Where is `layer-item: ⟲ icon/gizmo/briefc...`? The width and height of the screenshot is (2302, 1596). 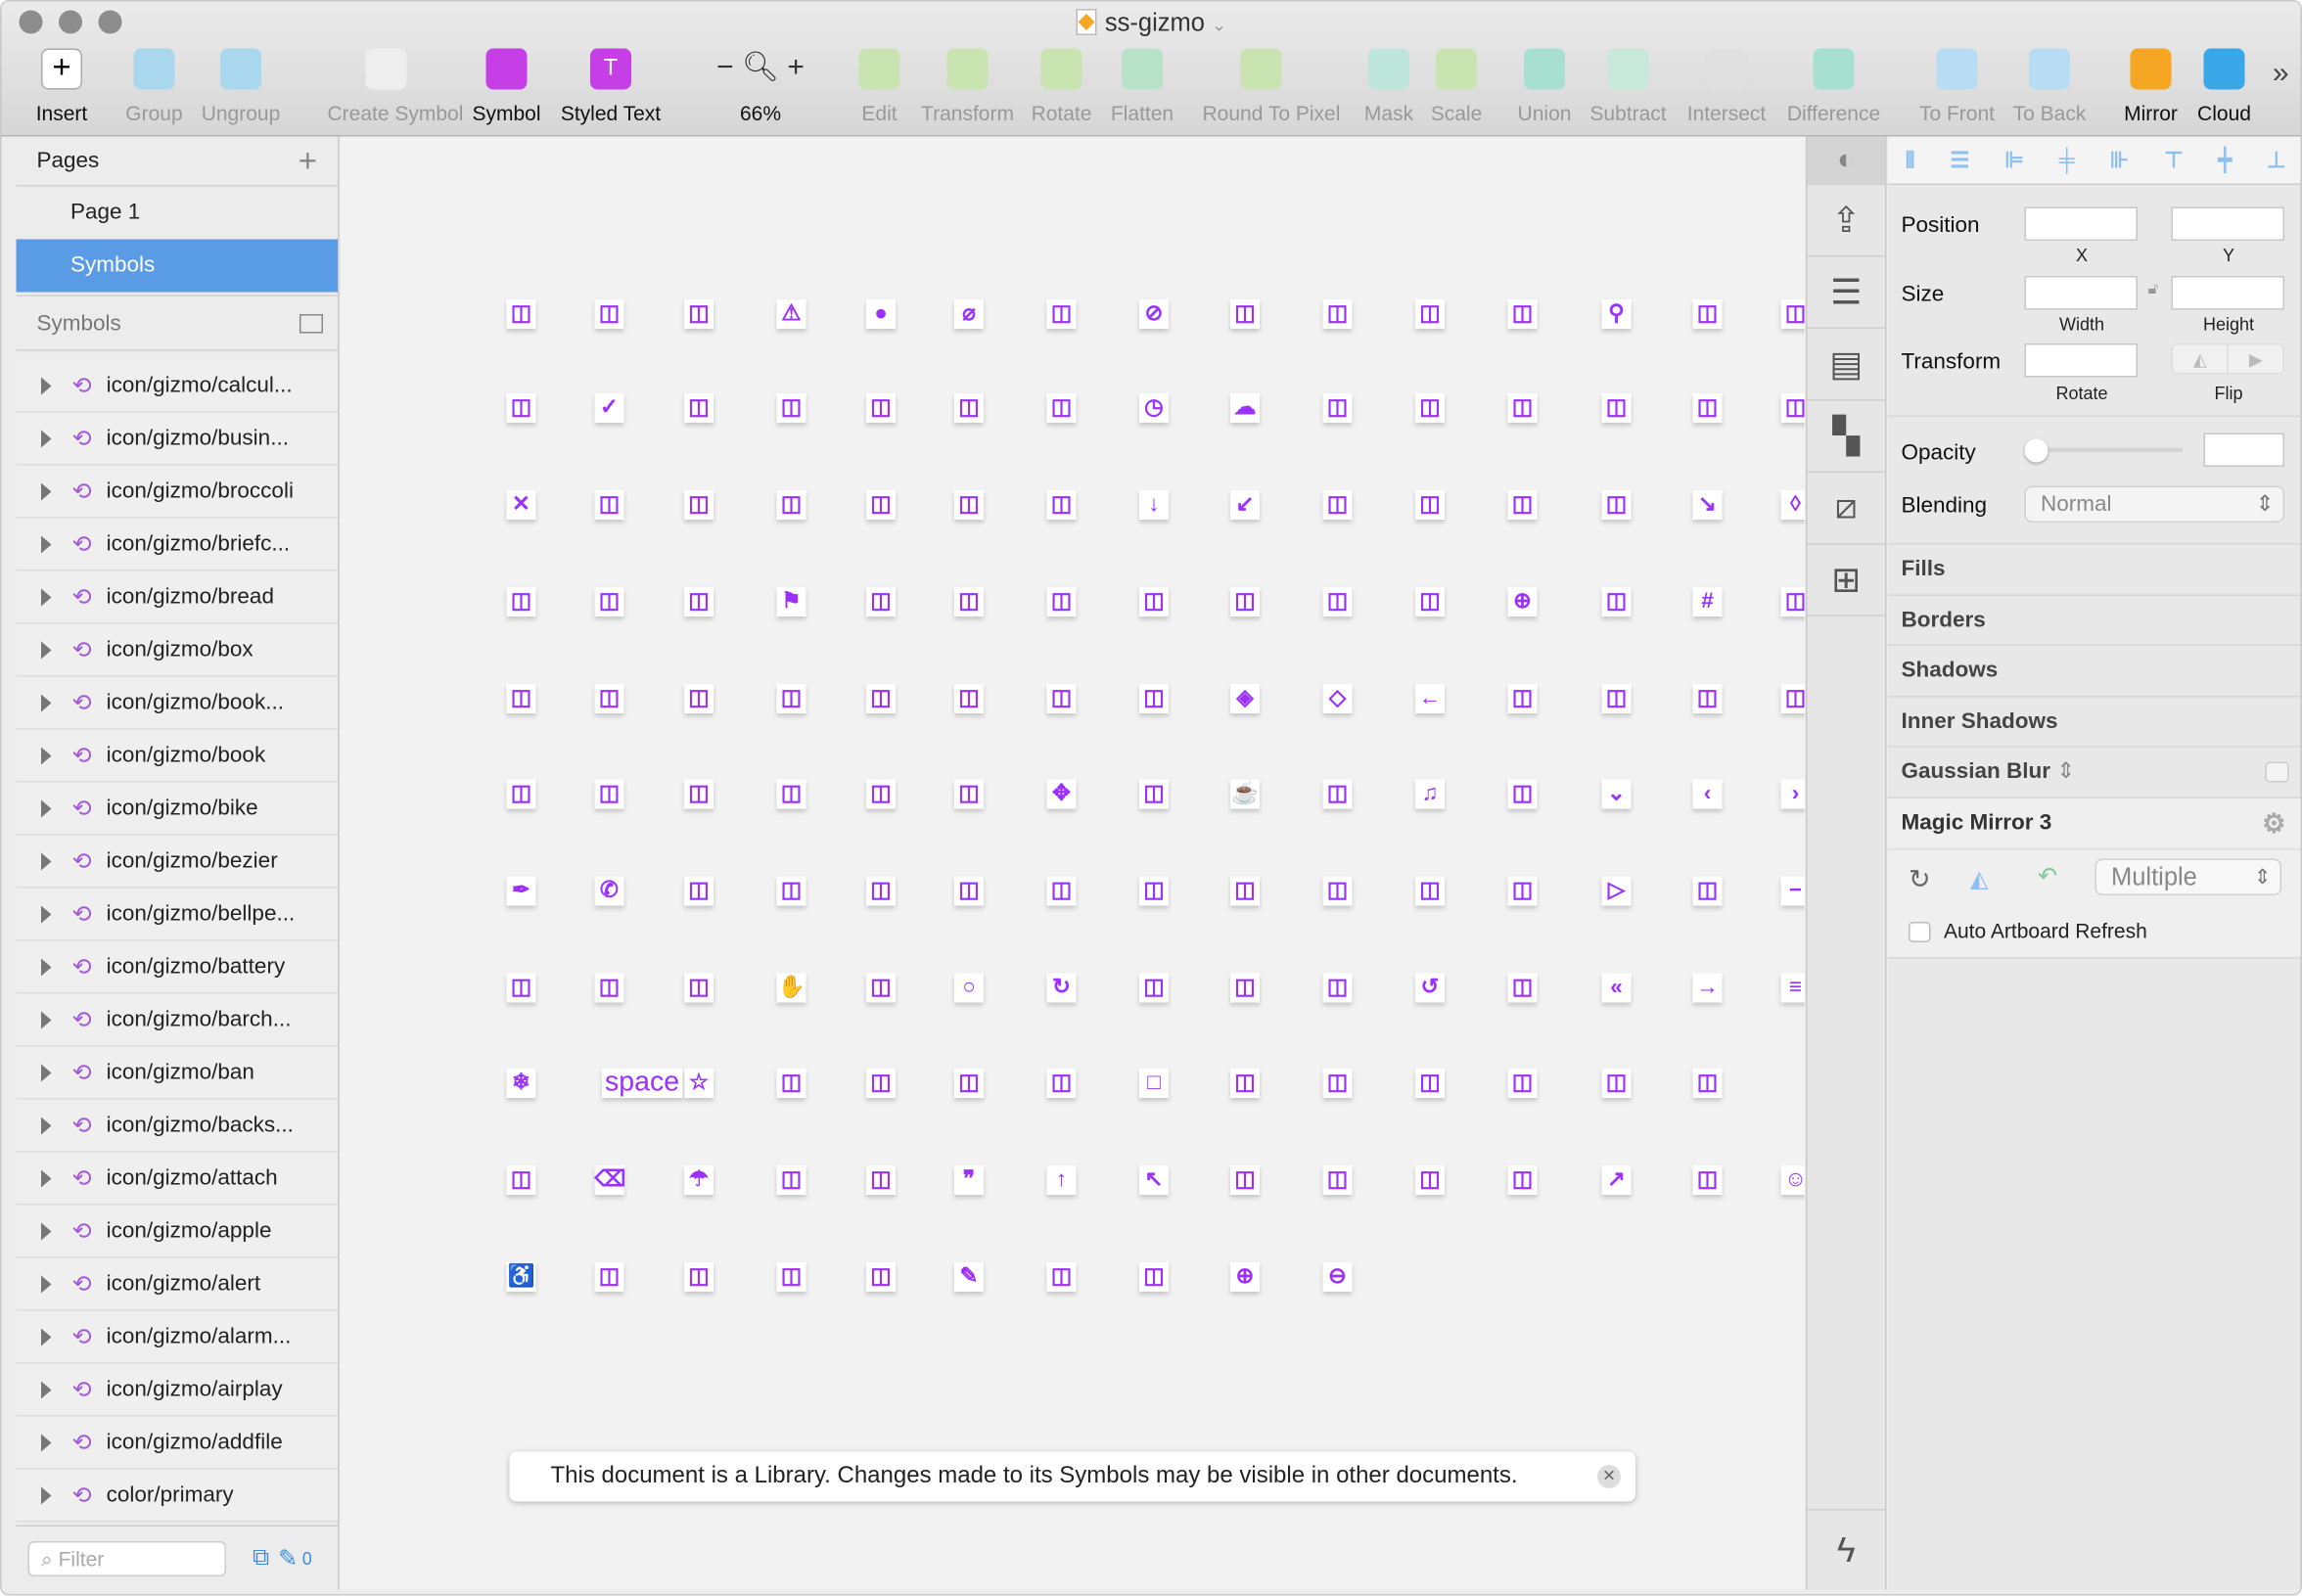 layer-item: ⟲ icon/gizmo/briefc... is located at coordinates (177, 544).